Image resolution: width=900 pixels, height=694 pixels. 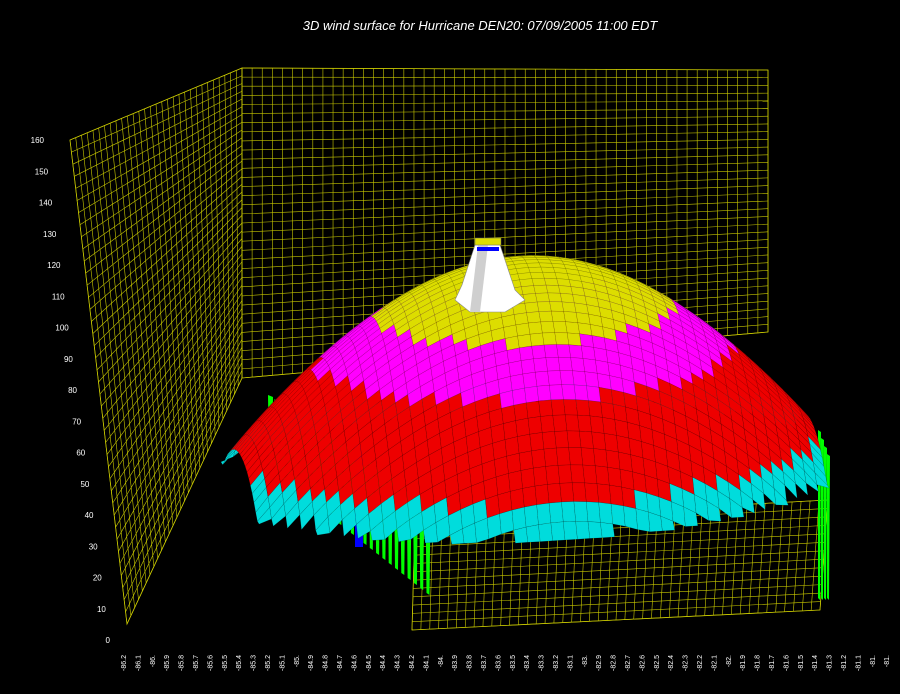 What do you see at coordinates (858, 663) in the screenshot?
I see `x-tick-label: -81.1` at bounding box center [858, 663].